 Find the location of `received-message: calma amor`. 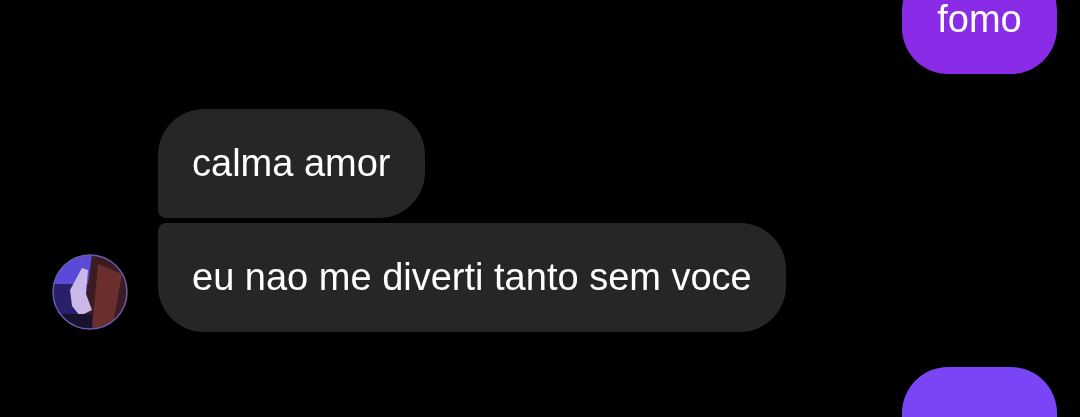

received-message: calma amor is located at coordinates (291, 163).